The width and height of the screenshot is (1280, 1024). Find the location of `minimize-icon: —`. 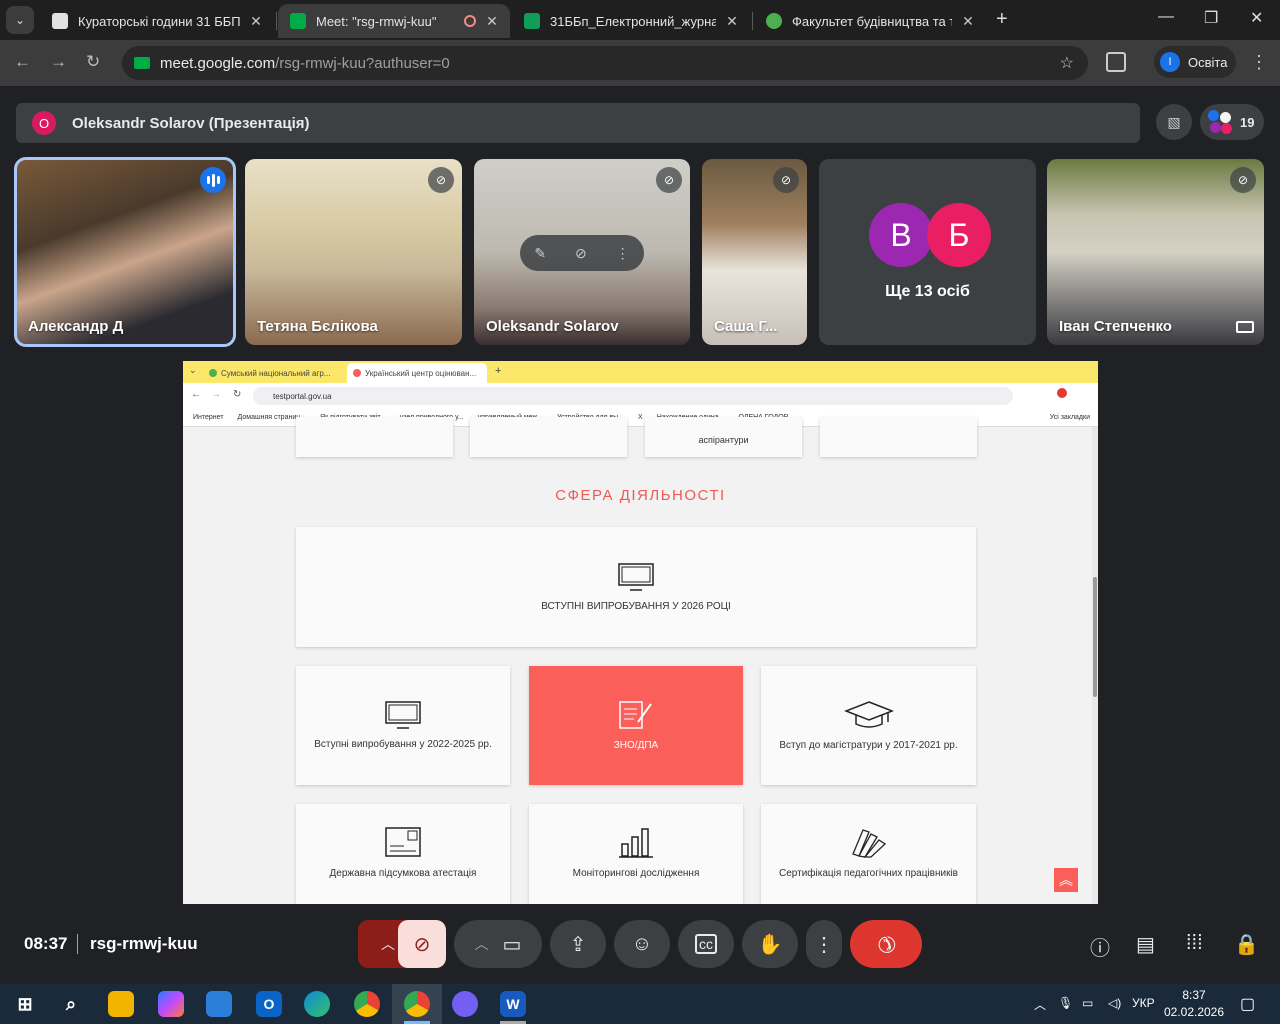

minimize-icon: — is located at coordinates (1166, 17).